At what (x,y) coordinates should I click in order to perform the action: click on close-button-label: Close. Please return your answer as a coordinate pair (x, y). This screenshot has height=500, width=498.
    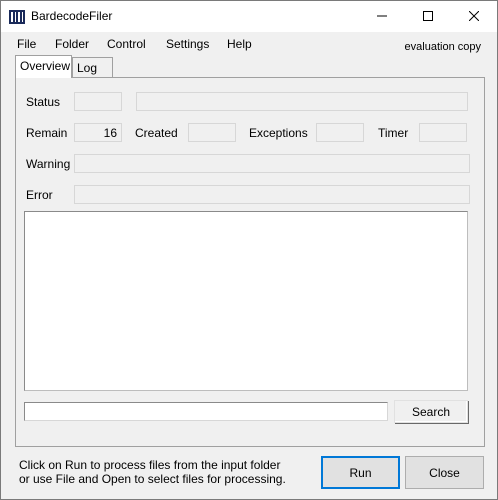
    Looking at the image, I should click on (444, 472).